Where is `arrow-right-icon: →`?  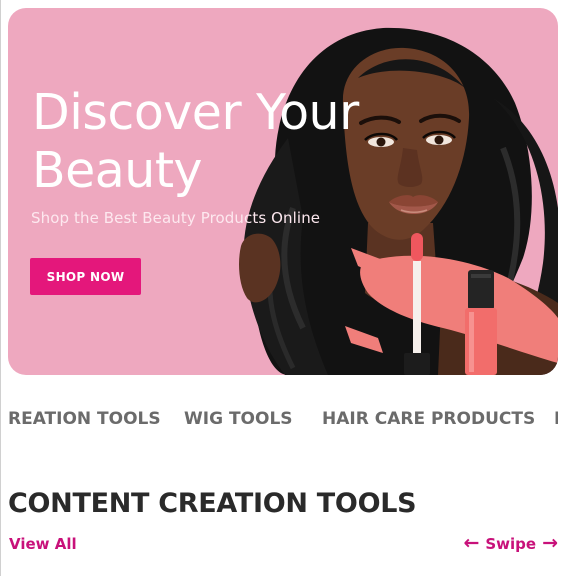
arrow-right-icon: → is located at coordinates (550, 543).